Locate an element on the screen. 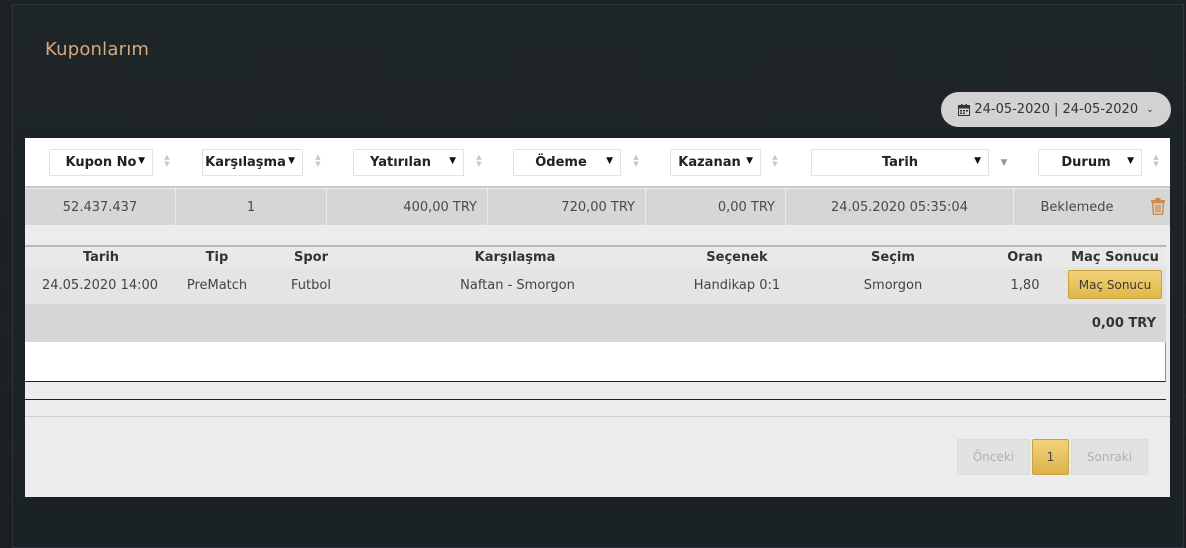 The image size is (1186, 548). col-oran: Oran is located at coordinates (1025, 257).